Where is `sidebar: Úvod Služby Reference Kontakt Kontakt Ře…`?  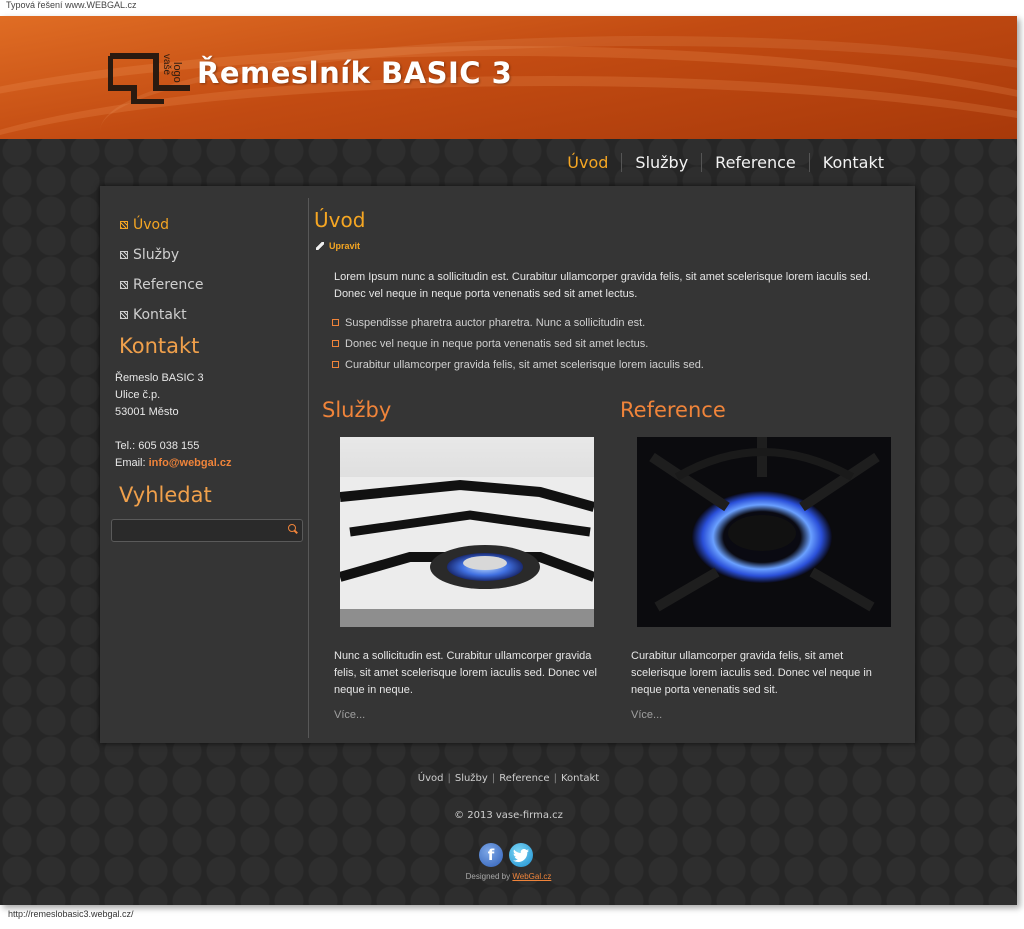 sidebar: Úvod Služby Reference Kontakt Kontakt Ře… is located at coordinates (204, 464).